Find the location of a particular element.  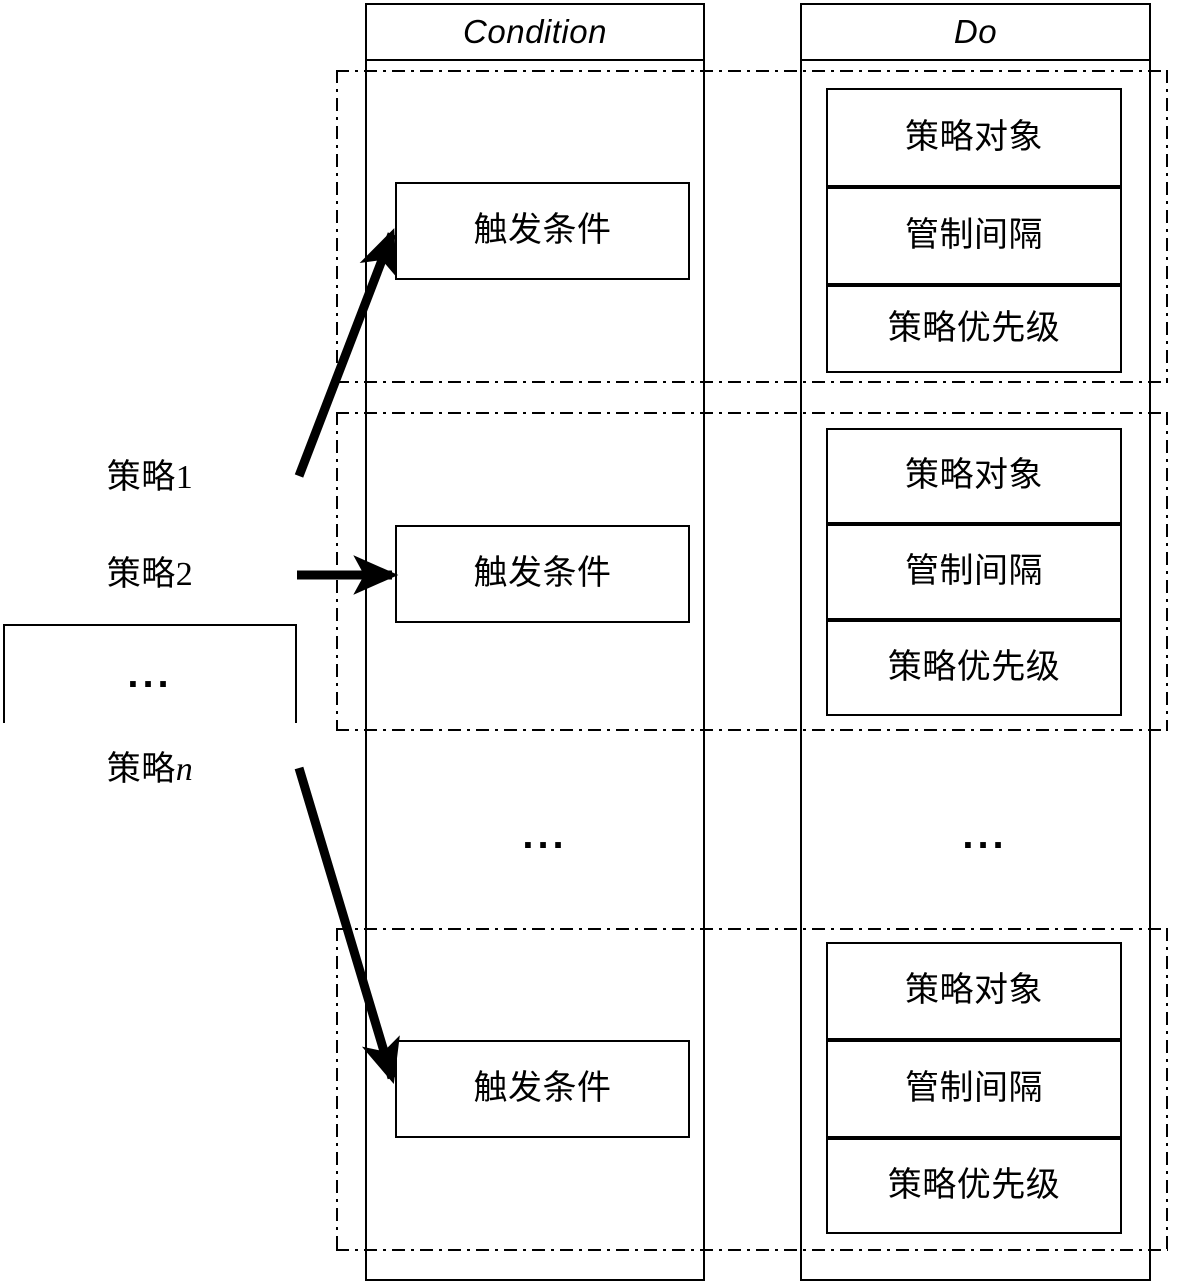

trigger-condition-box-3: 触发条件 is located at coordinates (542, 1089).